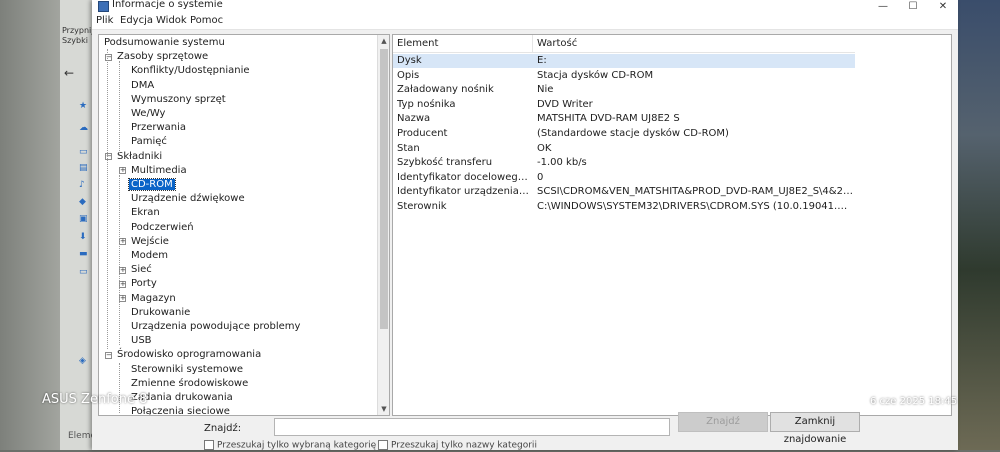 Image resolution: width=1000 pixels, height=452 pixels. What do you see at coordinates (723, 422) in the screenshot?
I see `find-button: Znajdź` at bounding box center [723, 422].